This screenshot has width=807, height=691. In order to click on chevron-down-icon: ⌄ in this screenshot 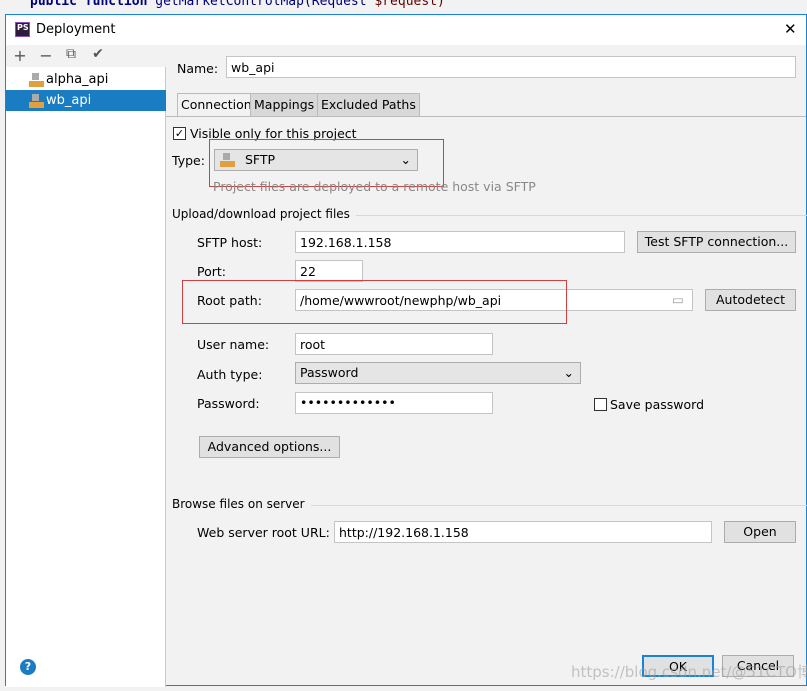, I will do `click(568, 372)`.